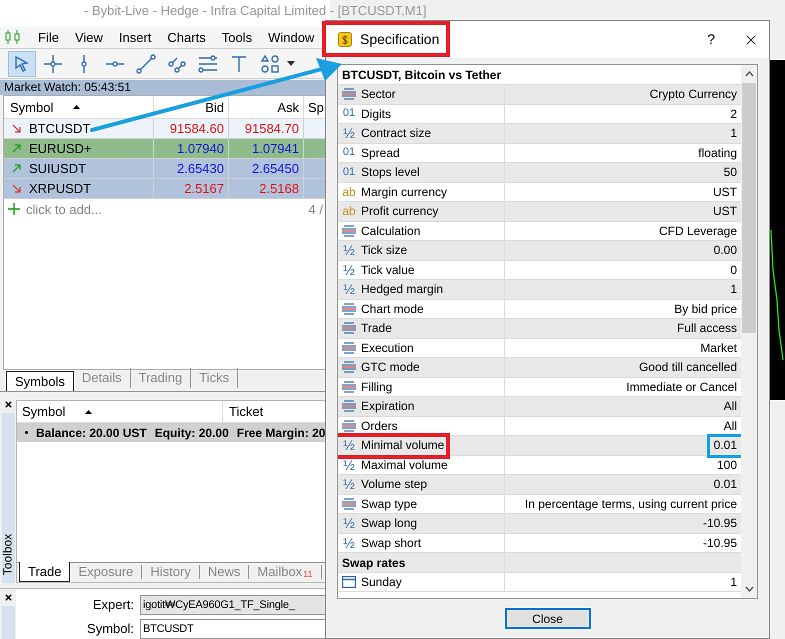  Describe the element at coordinates (266, 128) in the screenshot. I see `ask-price: 91584.70` at that location.